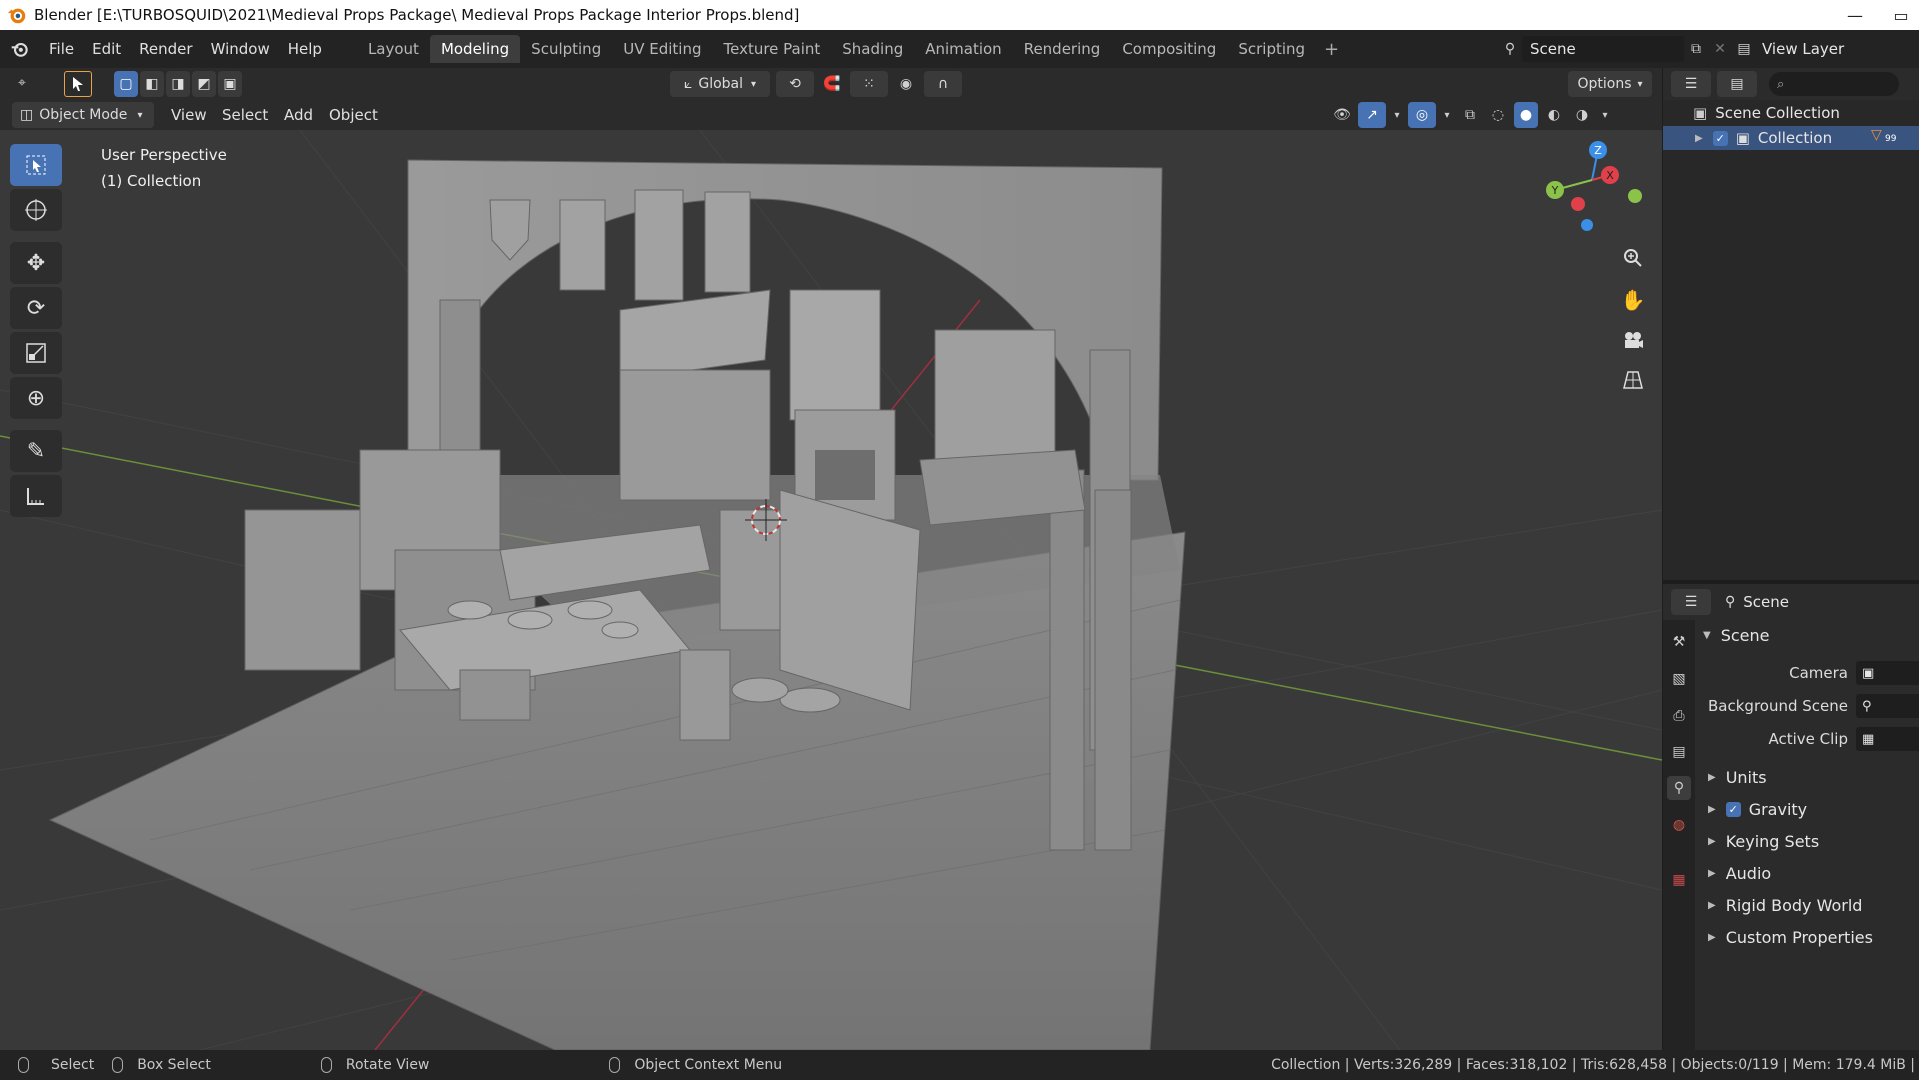  What do you see at coordinates (353, 115) in the screenshot?
I see `menu-object: Object` at bounding box center [353, 115].